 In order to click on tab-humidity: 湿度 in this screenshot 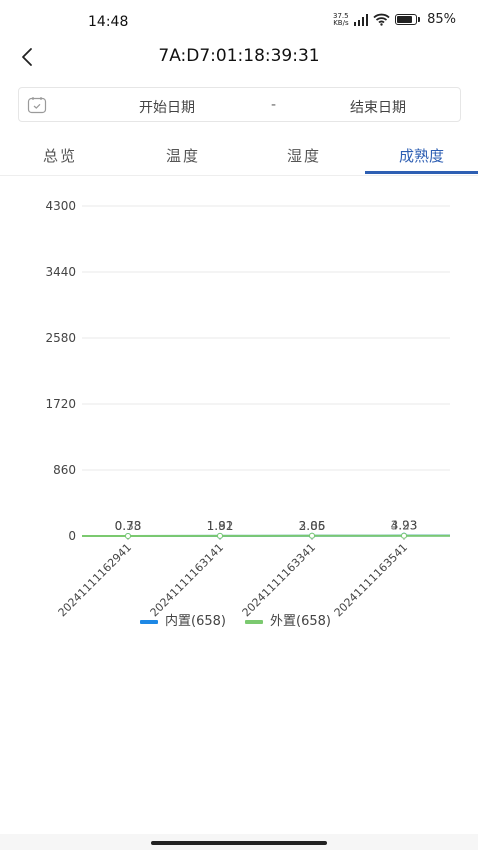, I will do `click(304, 156)`.